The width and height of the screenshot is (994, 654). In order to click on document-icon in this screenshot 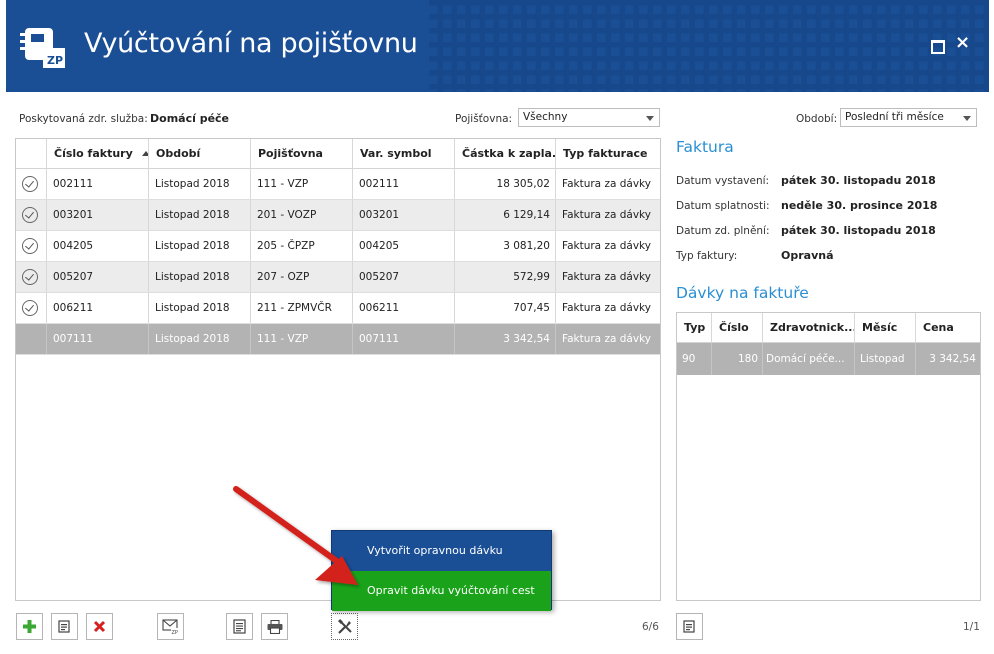, I will do `click(239, 626)`.